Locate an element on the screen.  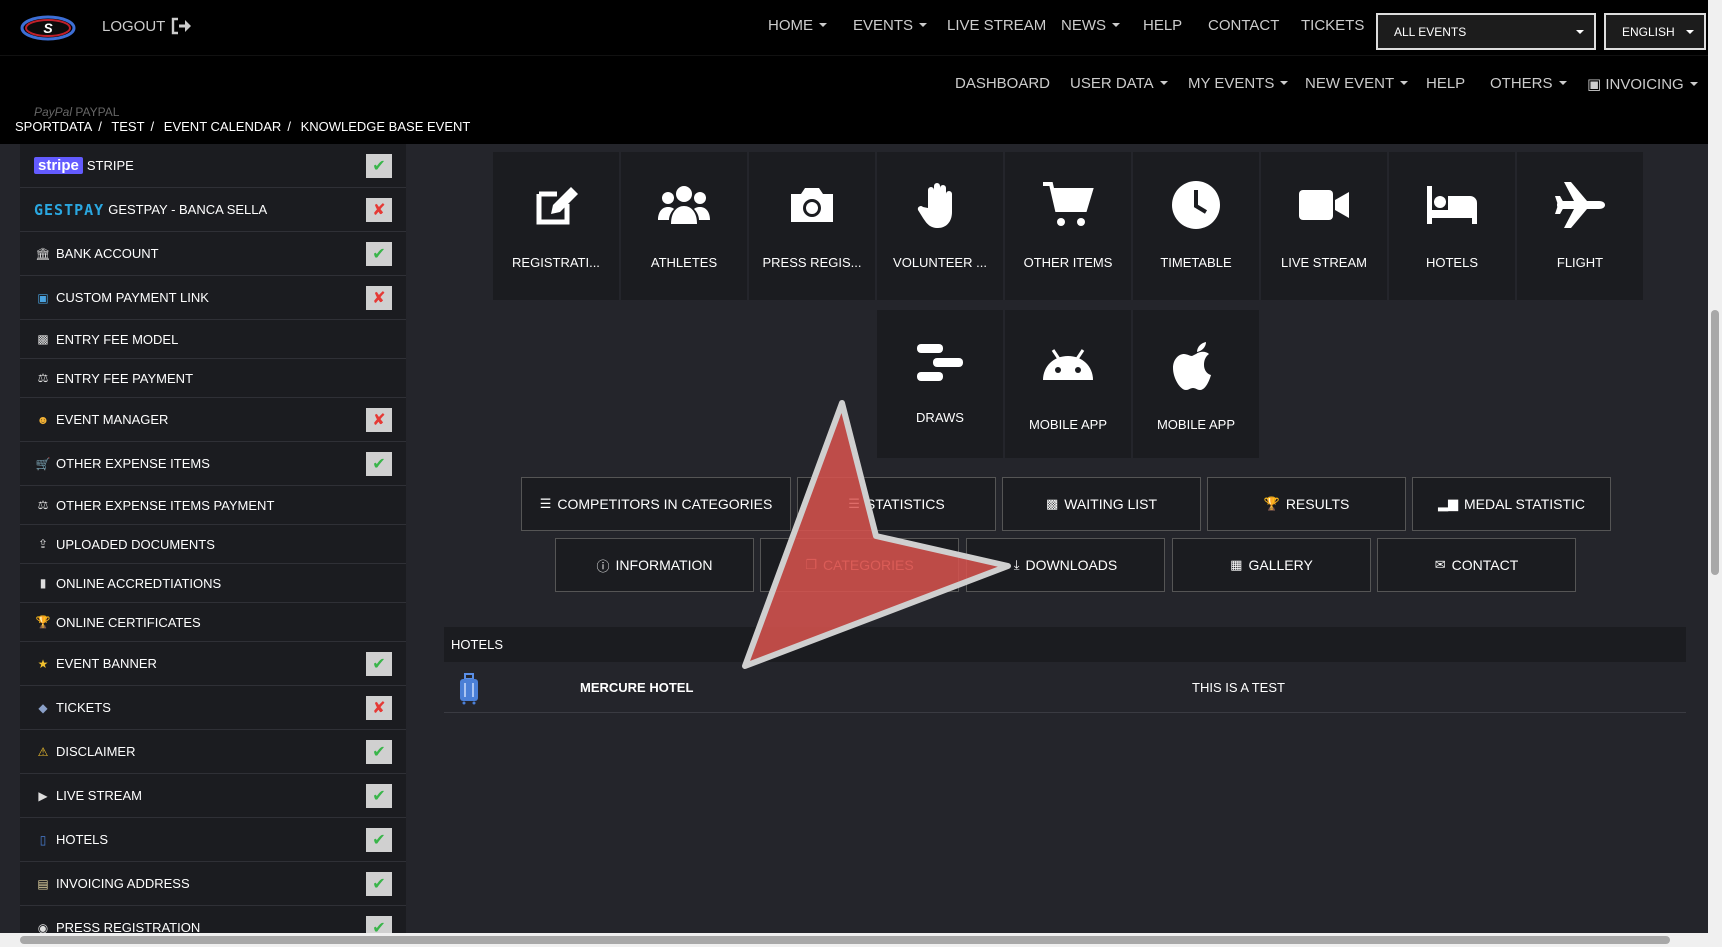
tile-athletes: ATHLETES is located at coordinates (684, 226).